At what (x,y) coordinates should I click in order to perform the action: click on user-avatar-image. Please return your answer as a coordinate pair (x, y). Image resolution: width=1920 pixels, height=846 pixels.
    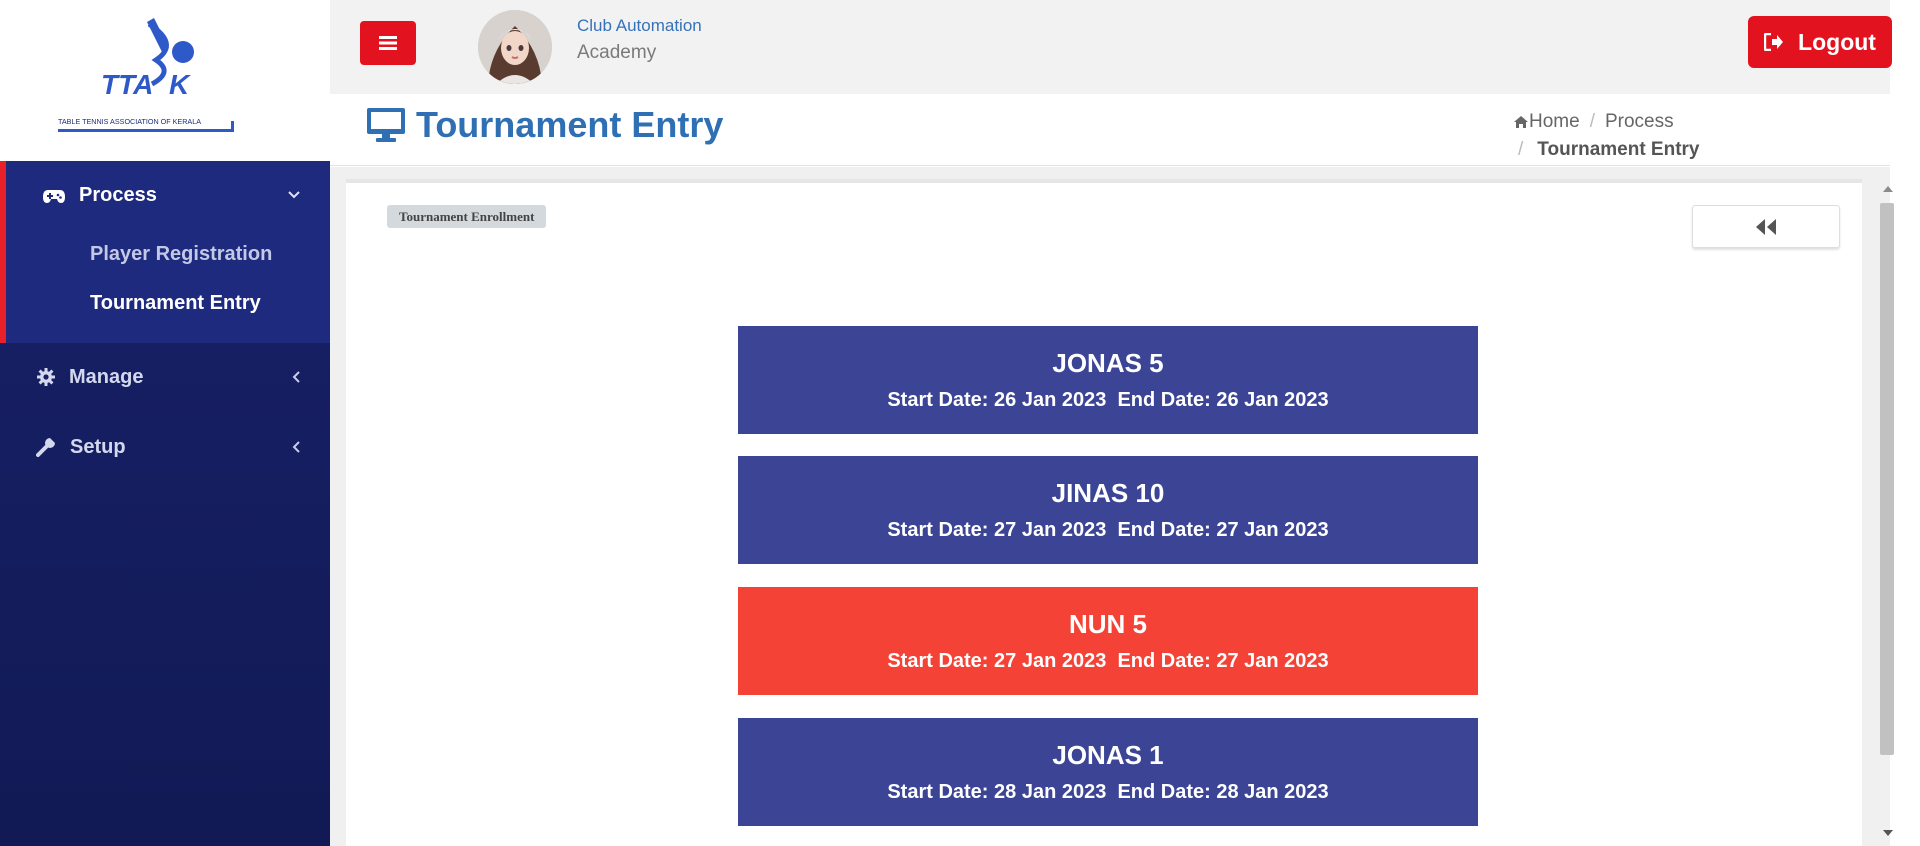
    Looking at the image, I should click on (515, 47).